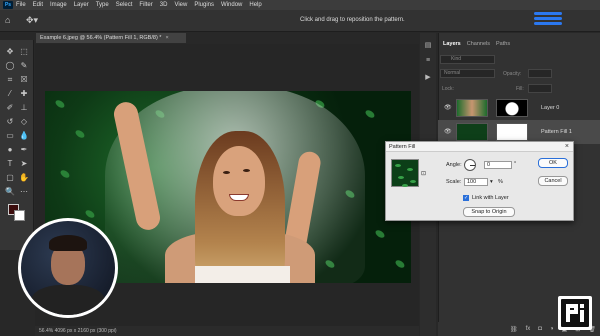 The width and height of the screenshot is (600, 336). What do you see at coordinates (476, 182) in the screenshot?
I see `scale-input: 100` at bounding box center [476, 182].